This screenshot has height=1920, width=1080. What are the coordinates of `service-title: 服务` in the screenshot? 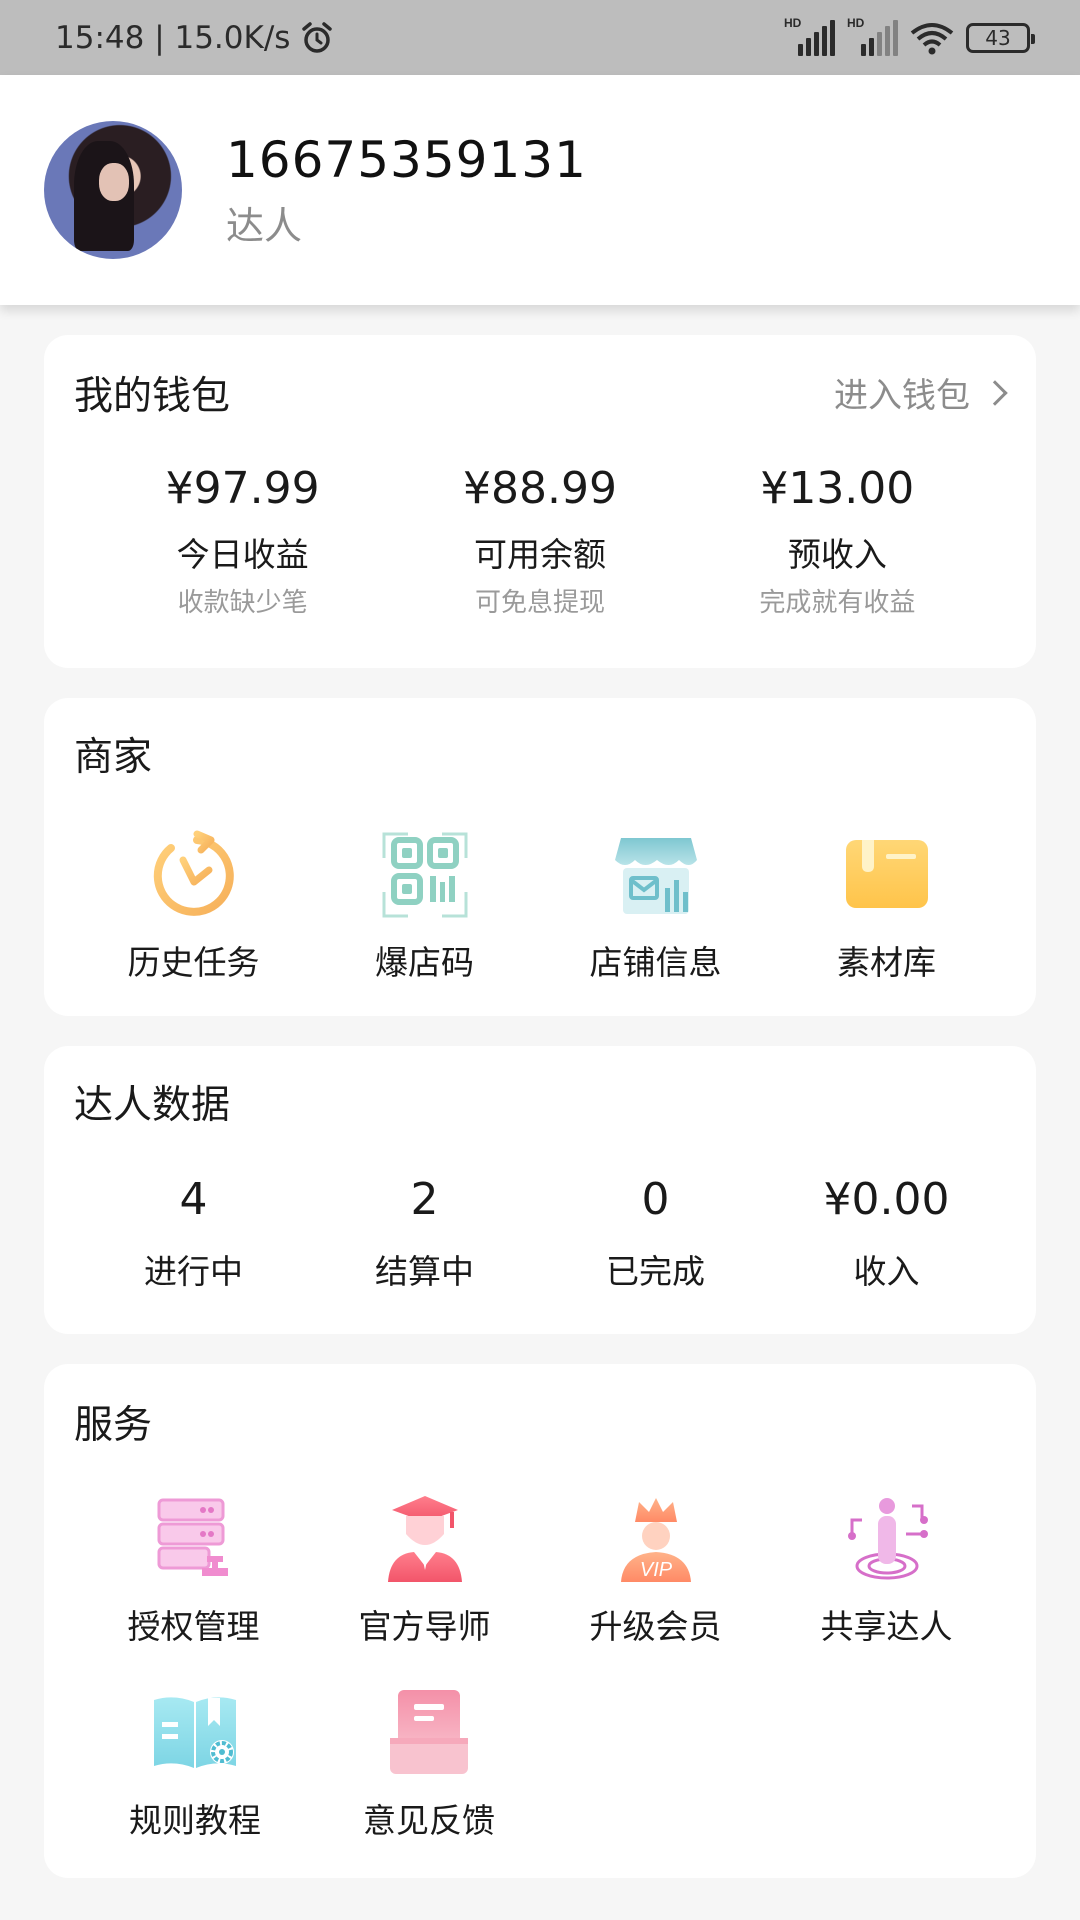 It's located at (113, 1425).